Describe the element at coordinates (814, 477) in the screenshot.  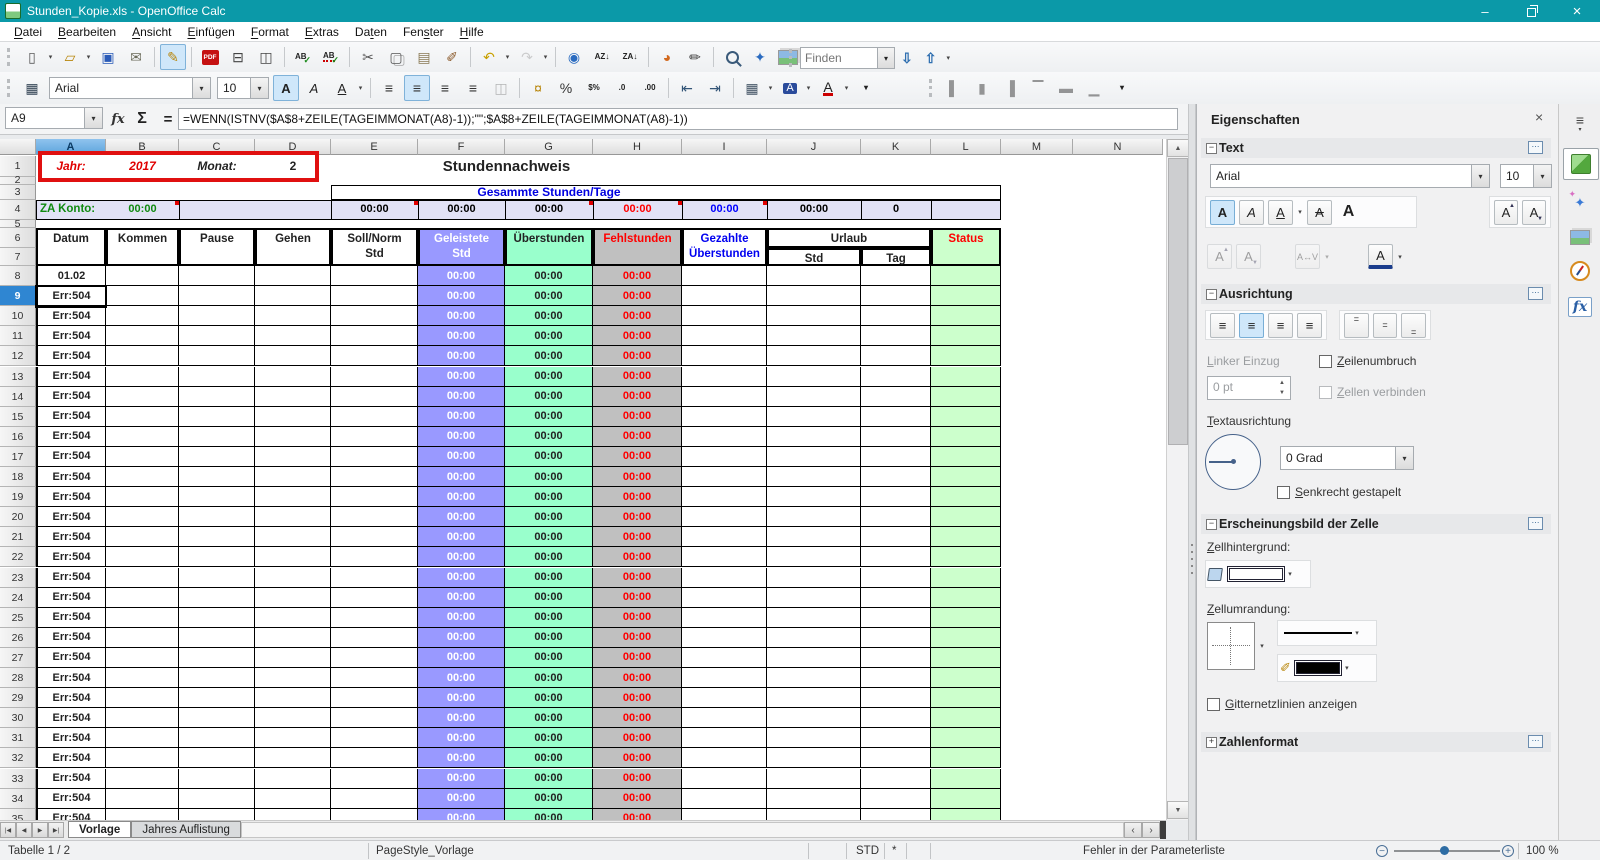
I see `cell-J18` at that location.